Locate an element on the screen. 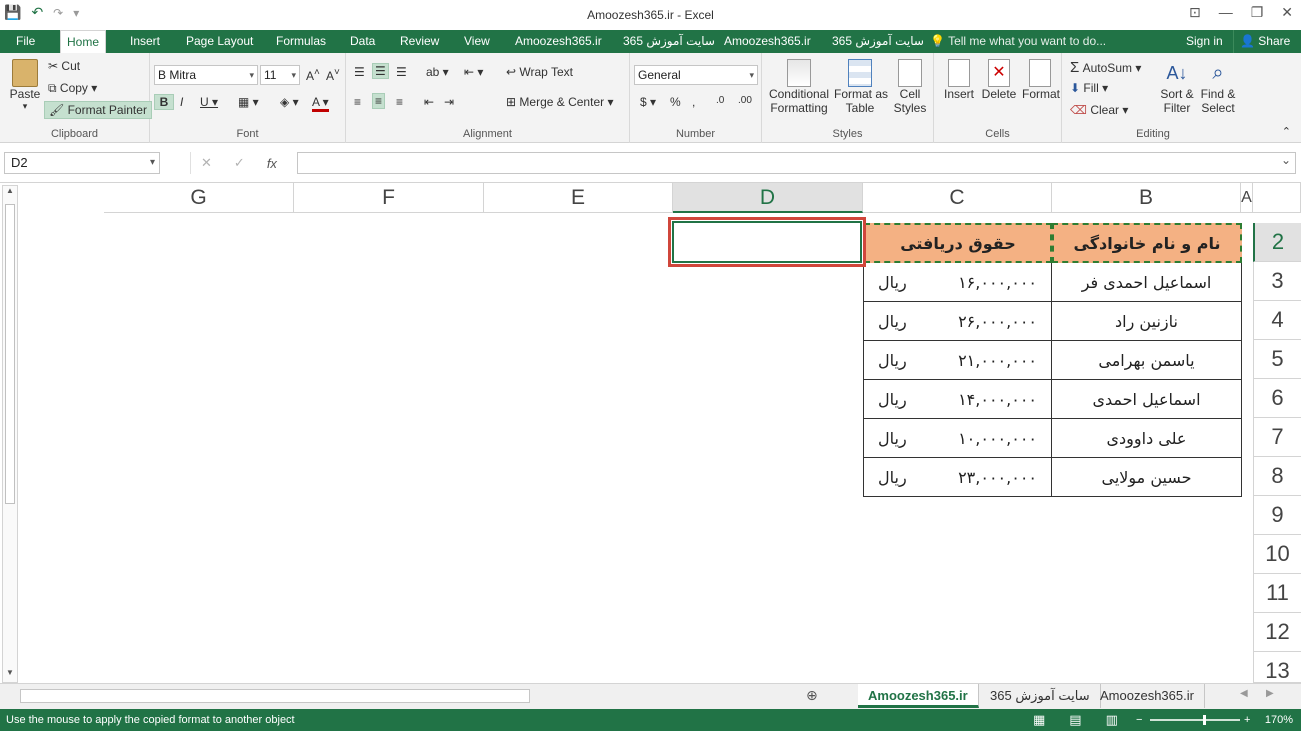 The width and height of the screenshot is (1301, 731). align-bottom-icon: ☰ is located at coordinates (401, 72).